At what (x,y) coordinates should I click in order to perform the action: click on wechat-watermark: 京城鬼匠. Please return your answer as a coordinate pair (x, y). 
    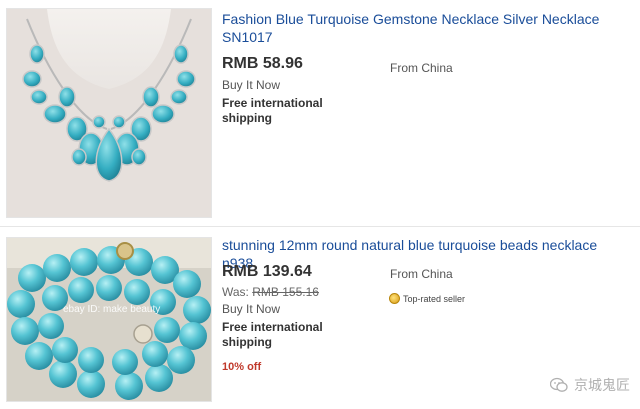
    Looking at the image, I should click on (590, 385).